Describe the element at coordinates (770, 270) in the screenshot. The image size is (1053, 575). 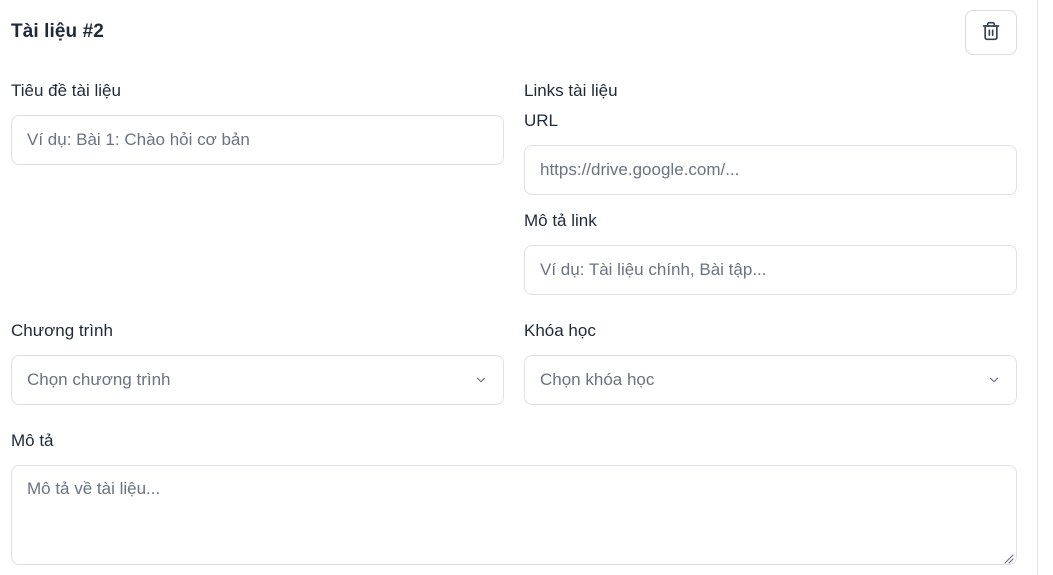
I see `link-description-input` at that location.